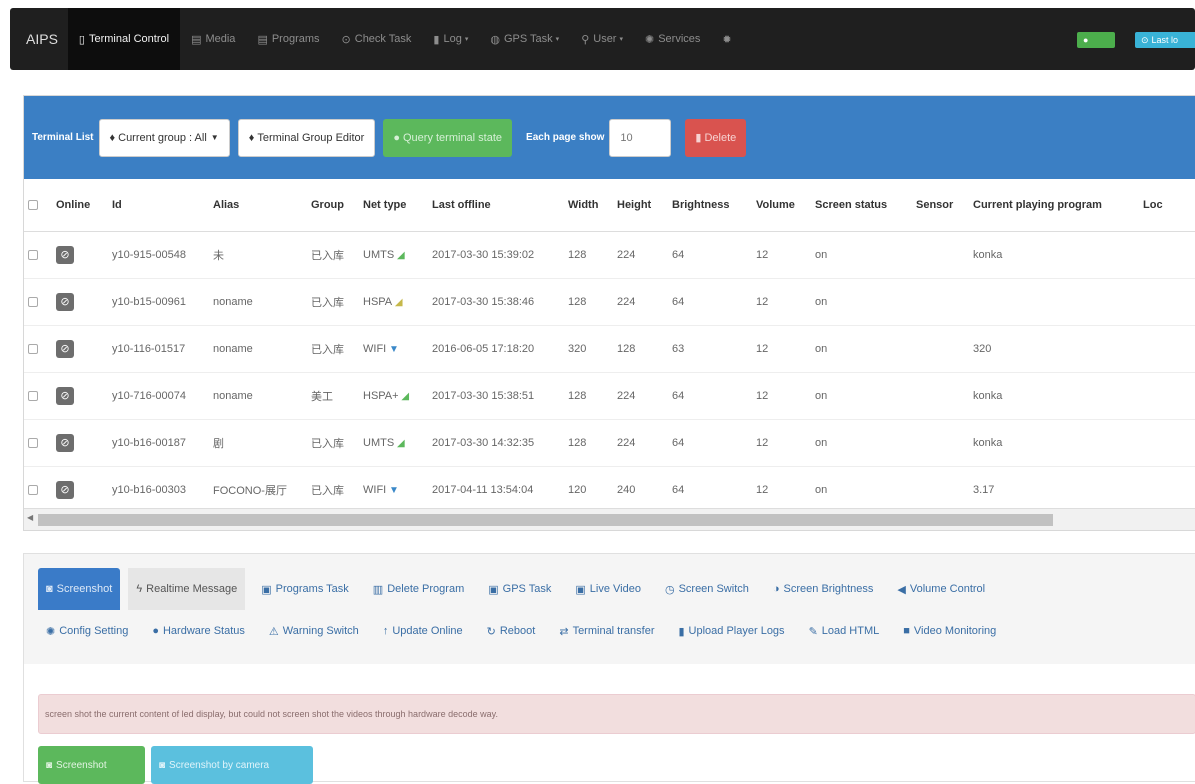  I want to click on trash-icon: ▥, so click(378, 589).